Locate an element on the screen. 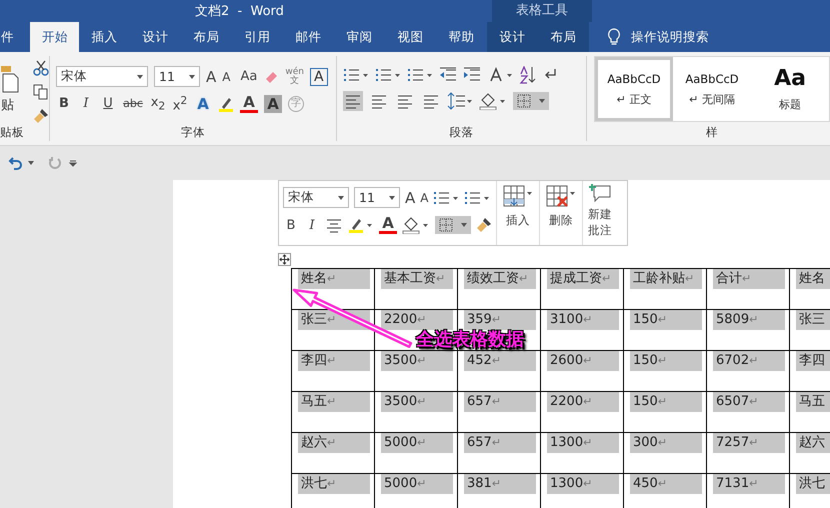 The image size is (830, 508). ribbon-tab: 审阅 is located at coordinates (359, 37).